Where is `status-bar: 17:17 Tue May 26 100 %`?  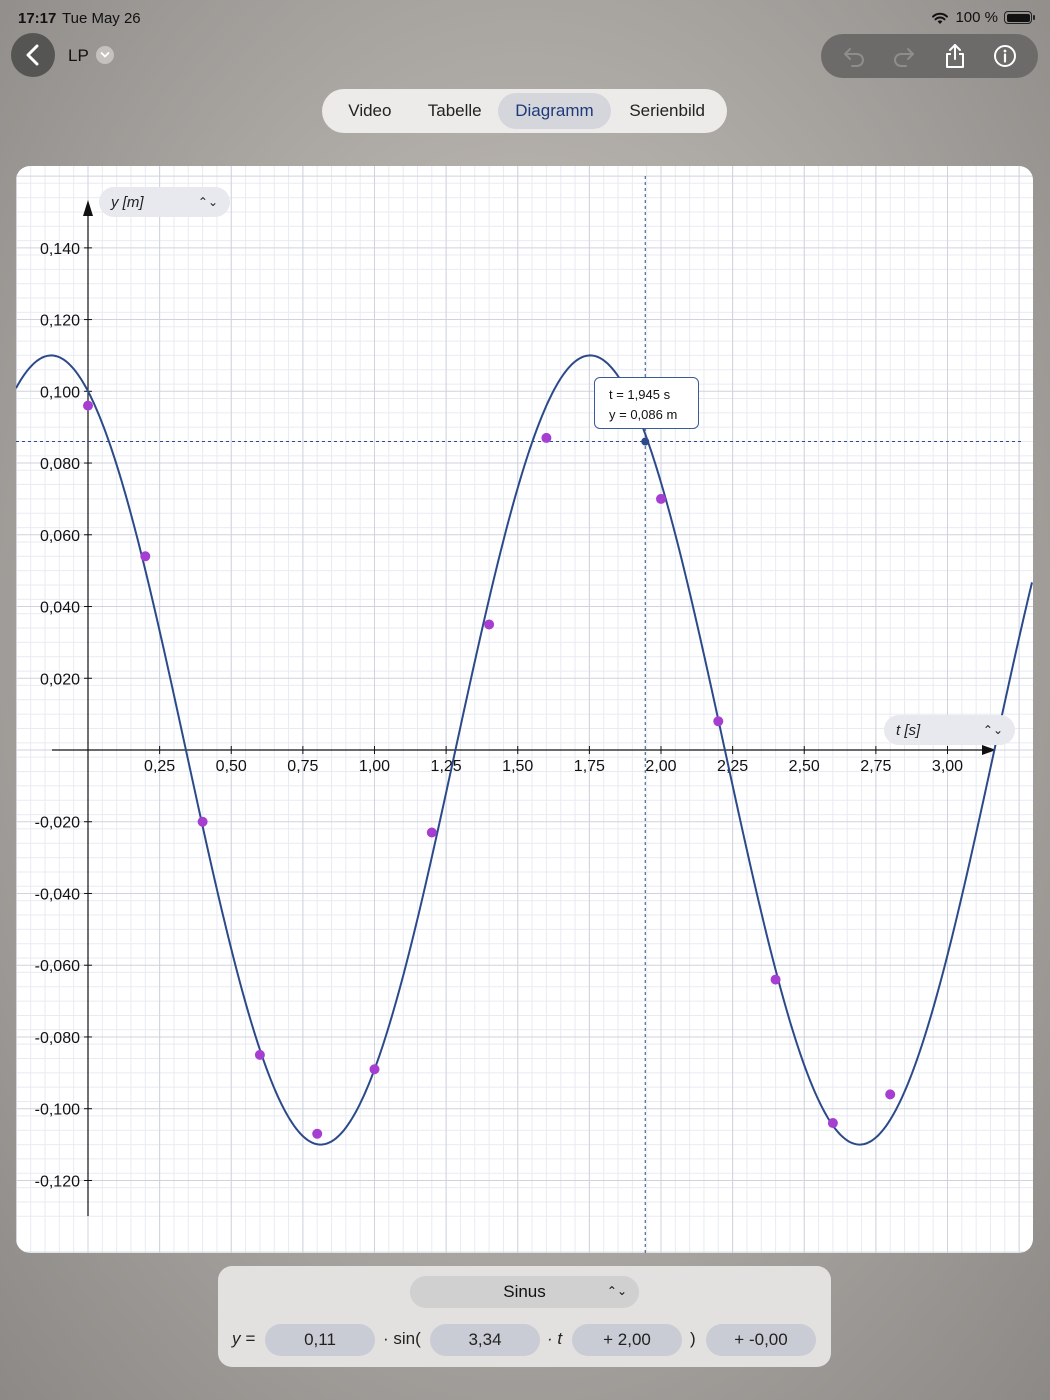 status-bar: 17:17 Tue May 26 100 % is located at coordinates (525, 18).